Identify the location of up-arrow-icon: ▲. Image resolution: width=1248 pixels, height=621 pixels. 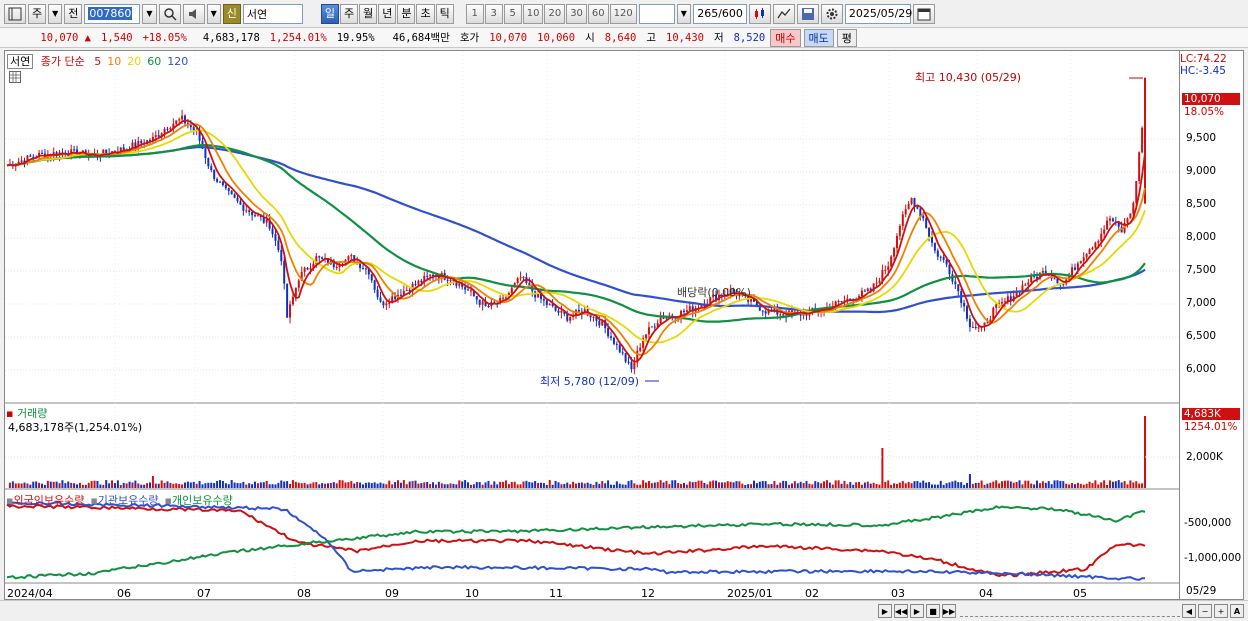
(87, 37).